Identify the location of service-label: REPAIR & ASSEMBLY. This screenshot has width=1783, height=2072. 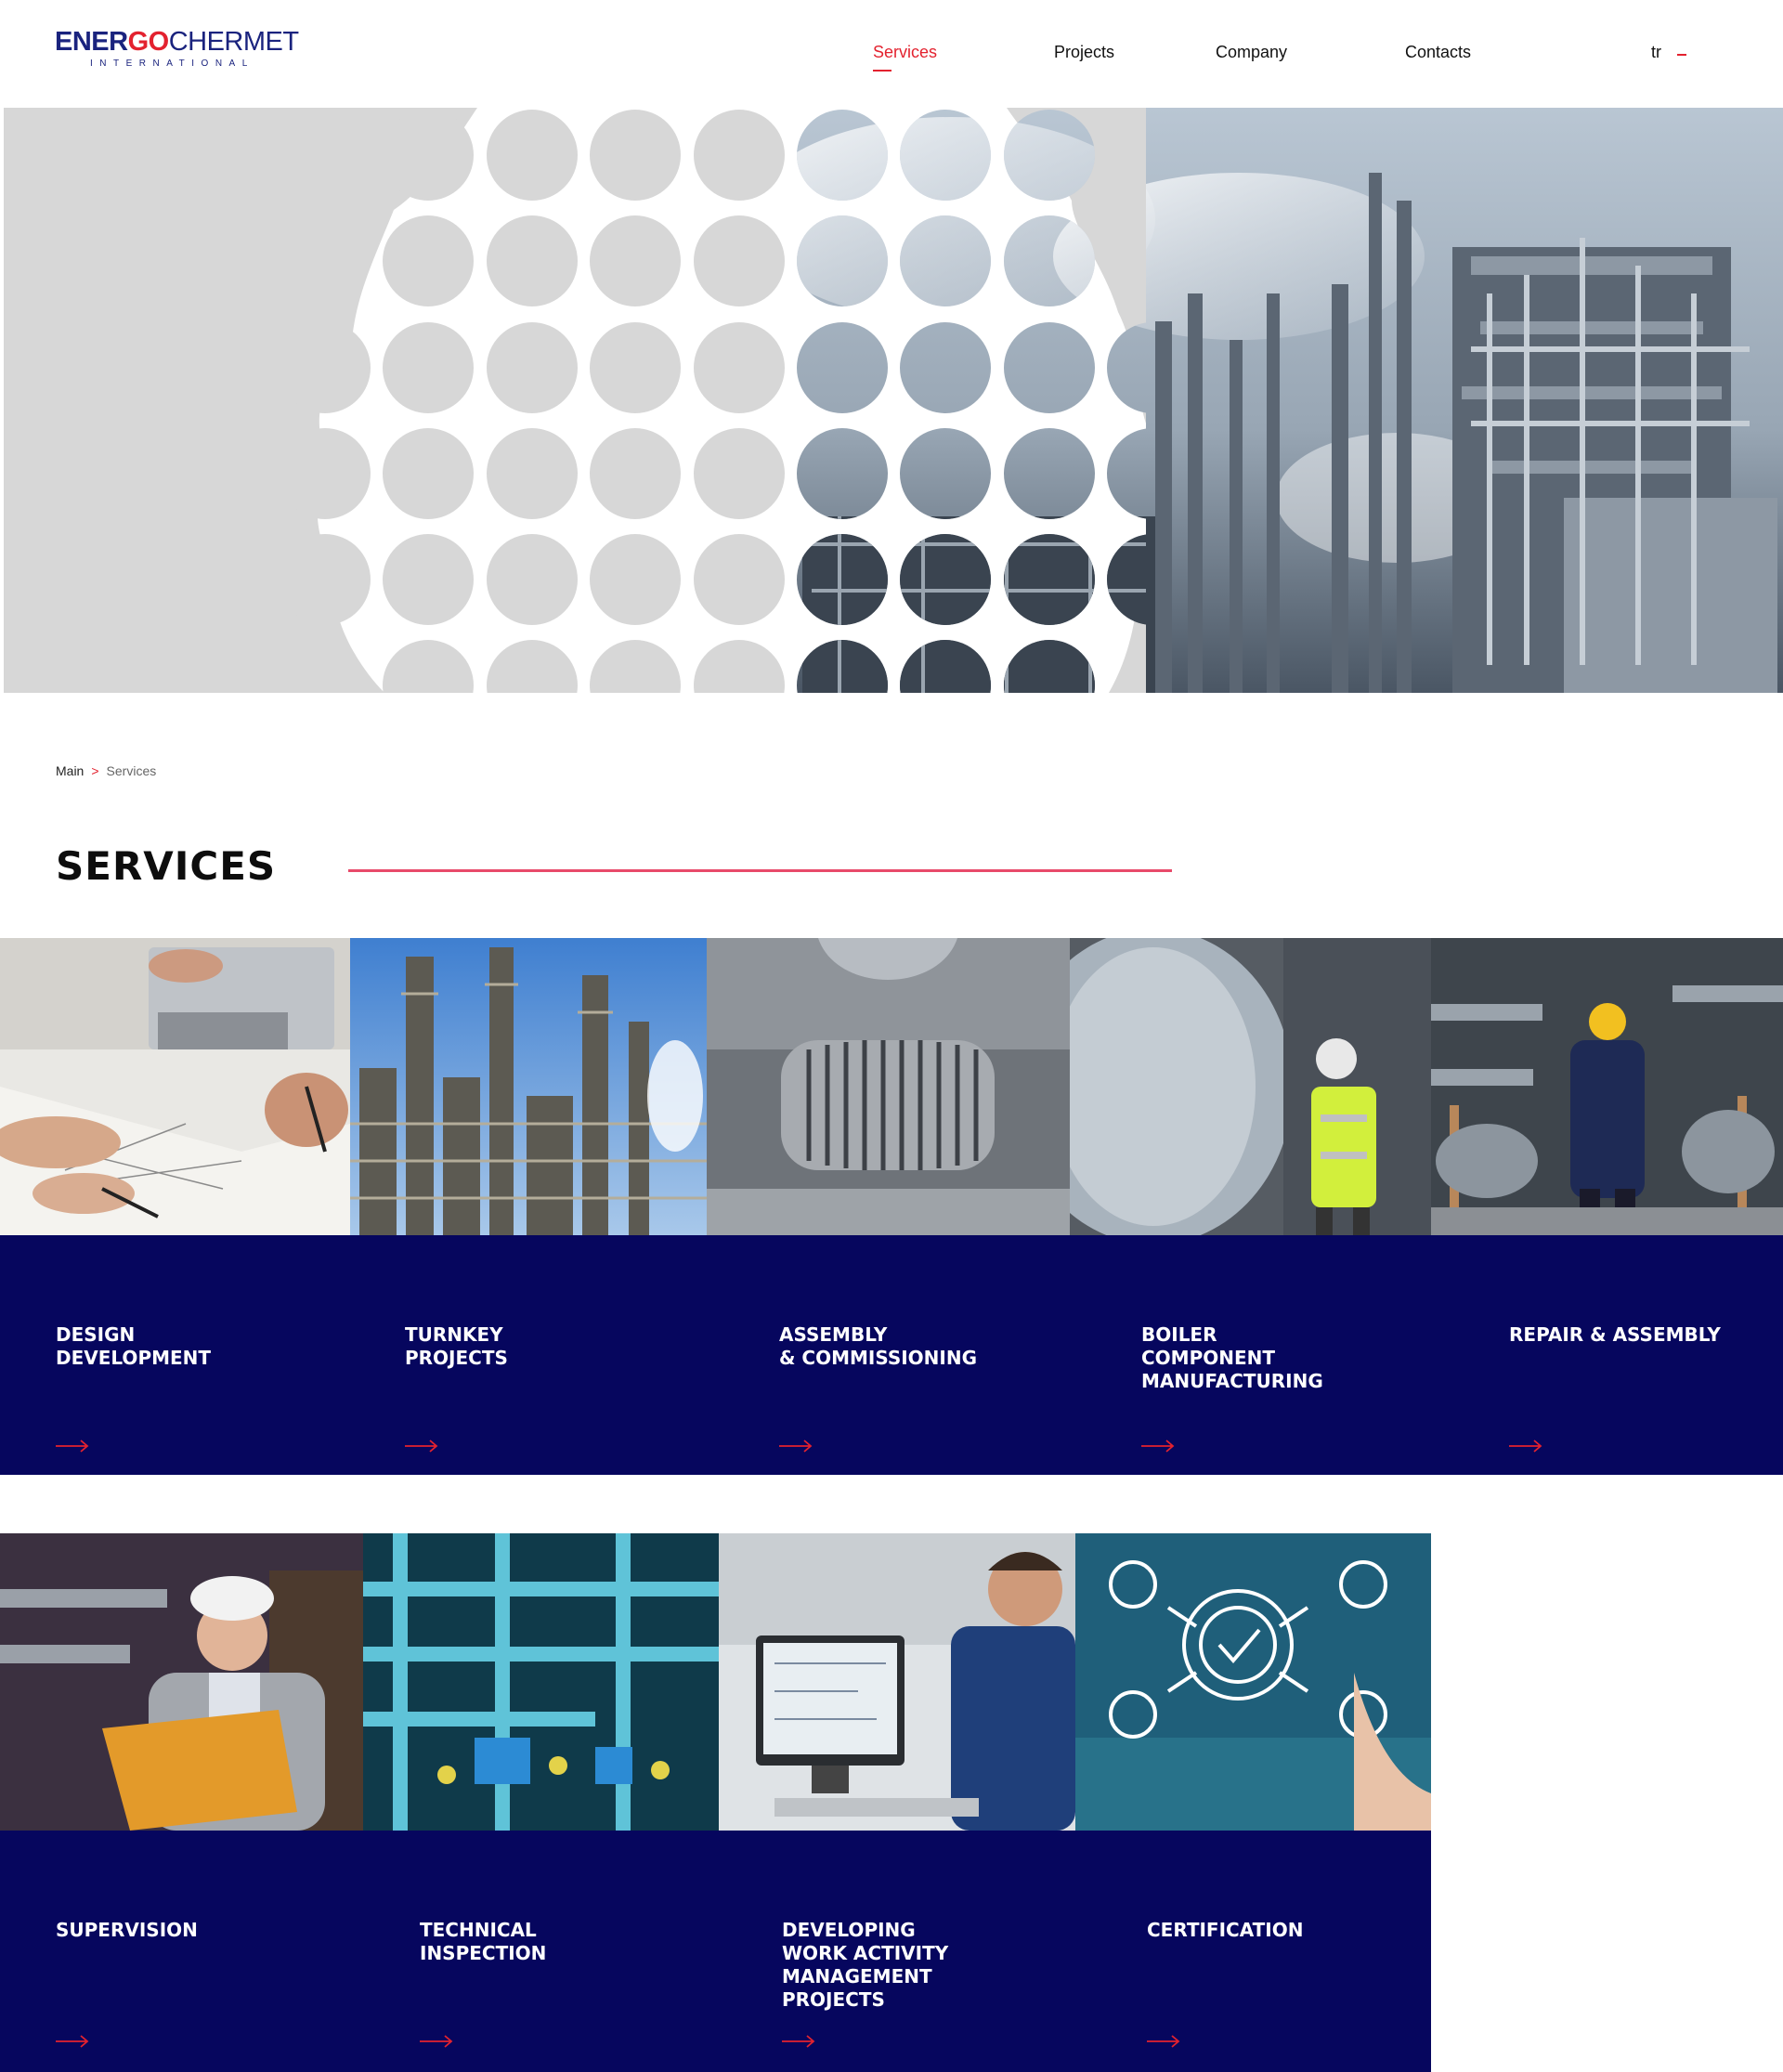
(1615, 1334).